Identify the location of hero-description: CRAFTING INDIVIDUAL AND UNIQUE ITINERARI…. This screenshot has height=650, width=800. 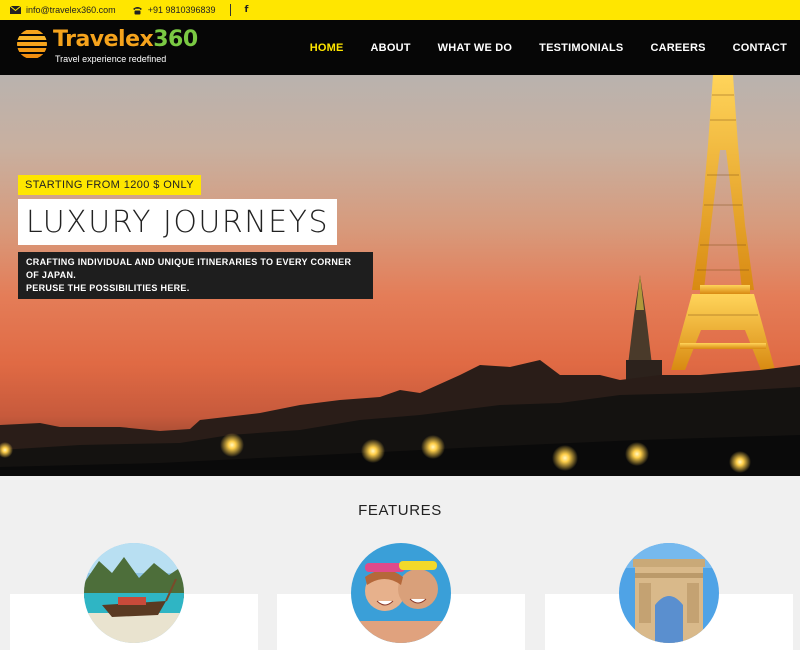
(195, 275).